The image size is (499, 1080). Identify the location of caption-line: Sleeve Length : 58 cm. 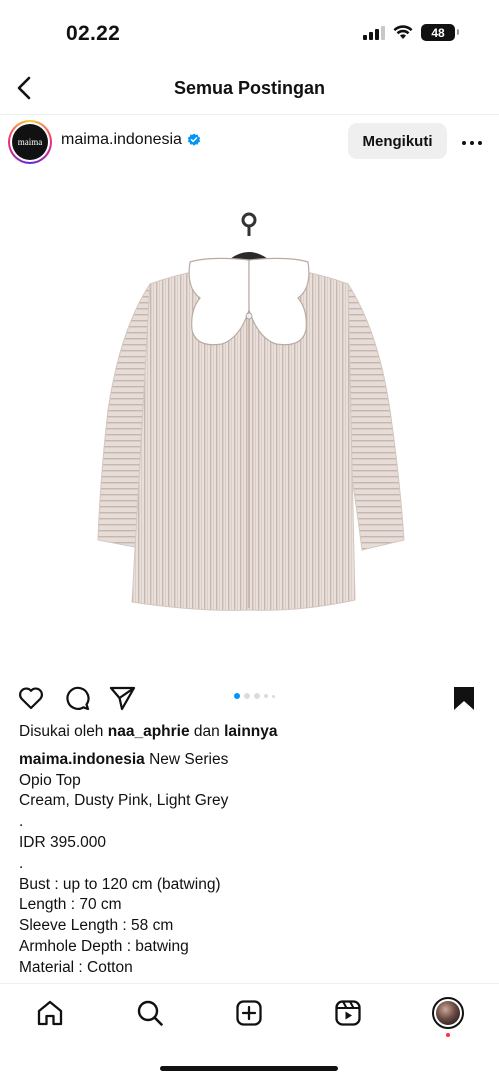
(96, 926).